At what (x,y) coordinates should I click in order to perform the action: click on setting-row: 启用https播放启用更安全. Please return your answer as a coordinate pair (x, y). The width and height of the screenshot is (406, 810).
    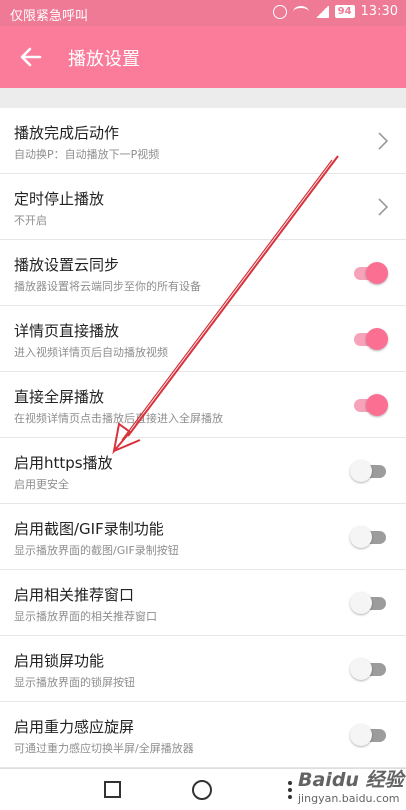
    Looking at the image, I should click on (203, 471).